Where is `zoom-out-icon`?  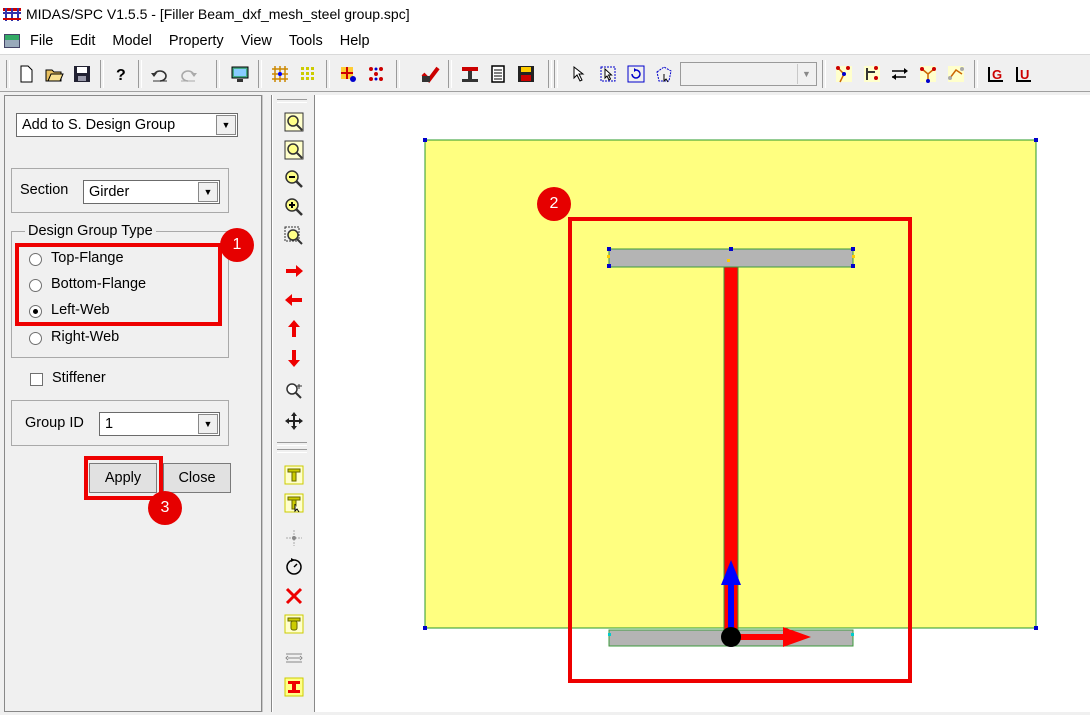 zoom-out-icon is located at coordinates (294, 179).